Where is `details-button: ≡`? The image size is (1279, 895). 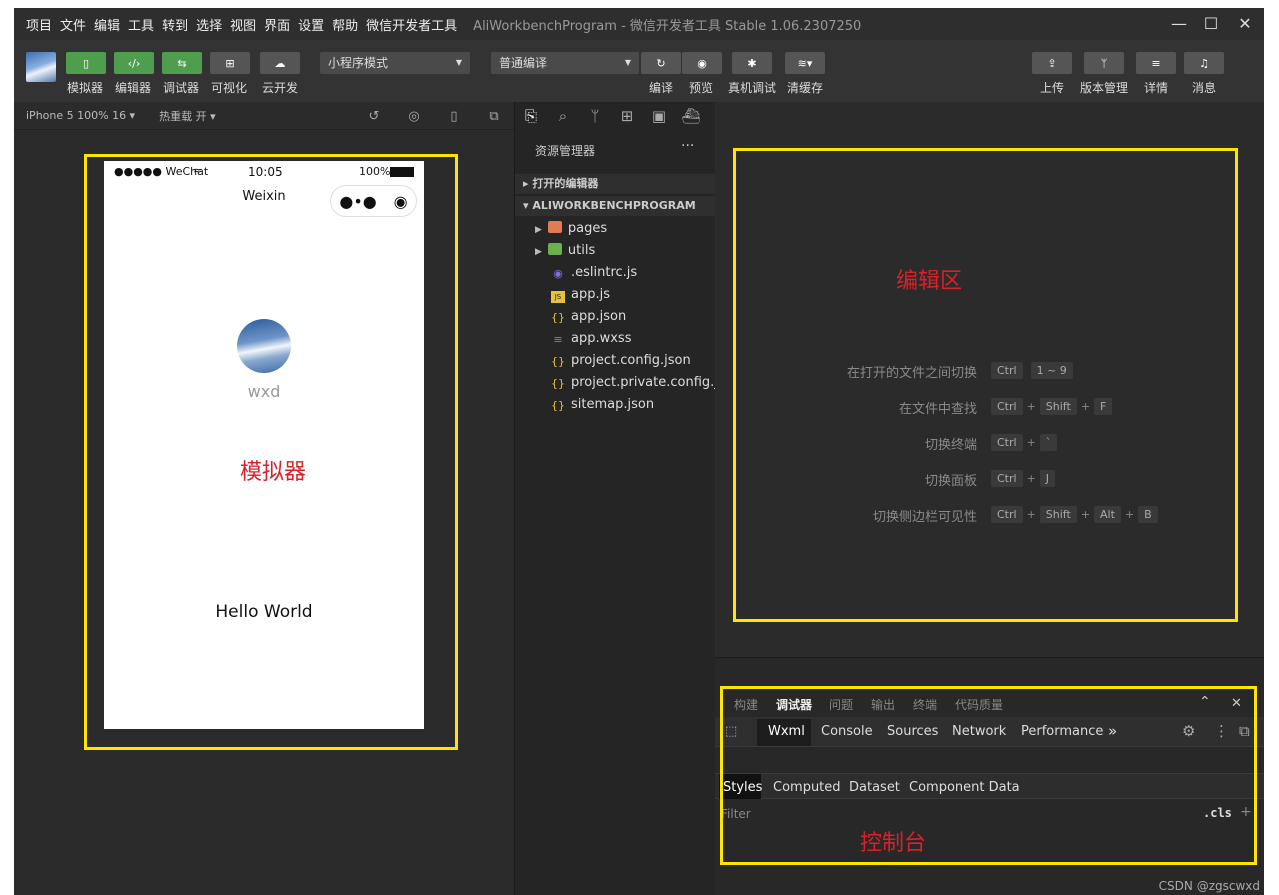 details-button: ≡ is located at coordinates (1156, 63).